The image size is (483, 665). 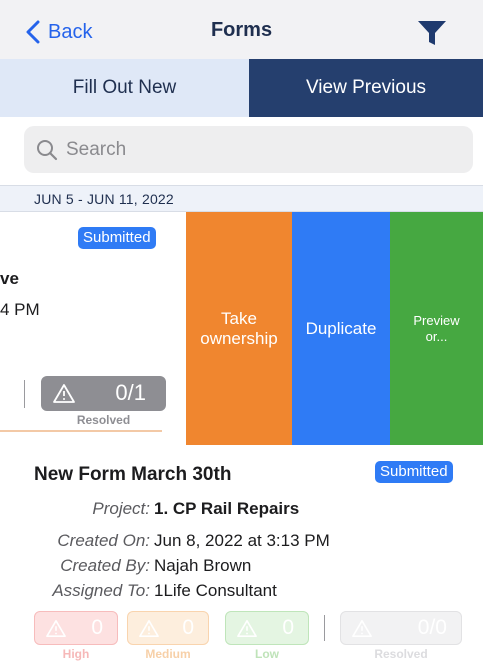 I want to click on time-fragment: 4 PM, so click(x=20, y=309).